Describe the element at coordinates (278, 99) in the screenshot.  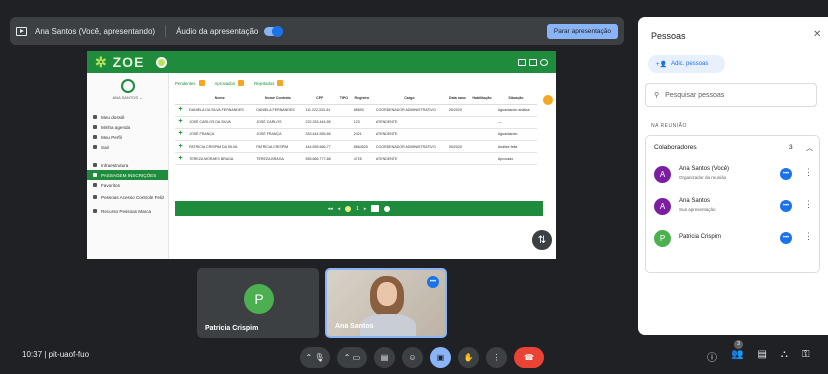
I see `column-header: Nome Contrato` at that location.